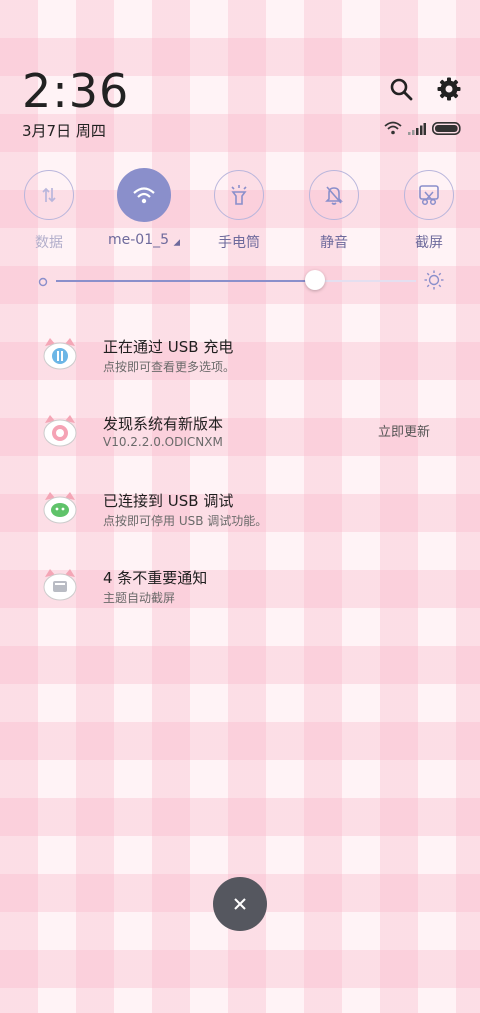  I want to click on qs-data-toggle: 数据, so click(49, 211).